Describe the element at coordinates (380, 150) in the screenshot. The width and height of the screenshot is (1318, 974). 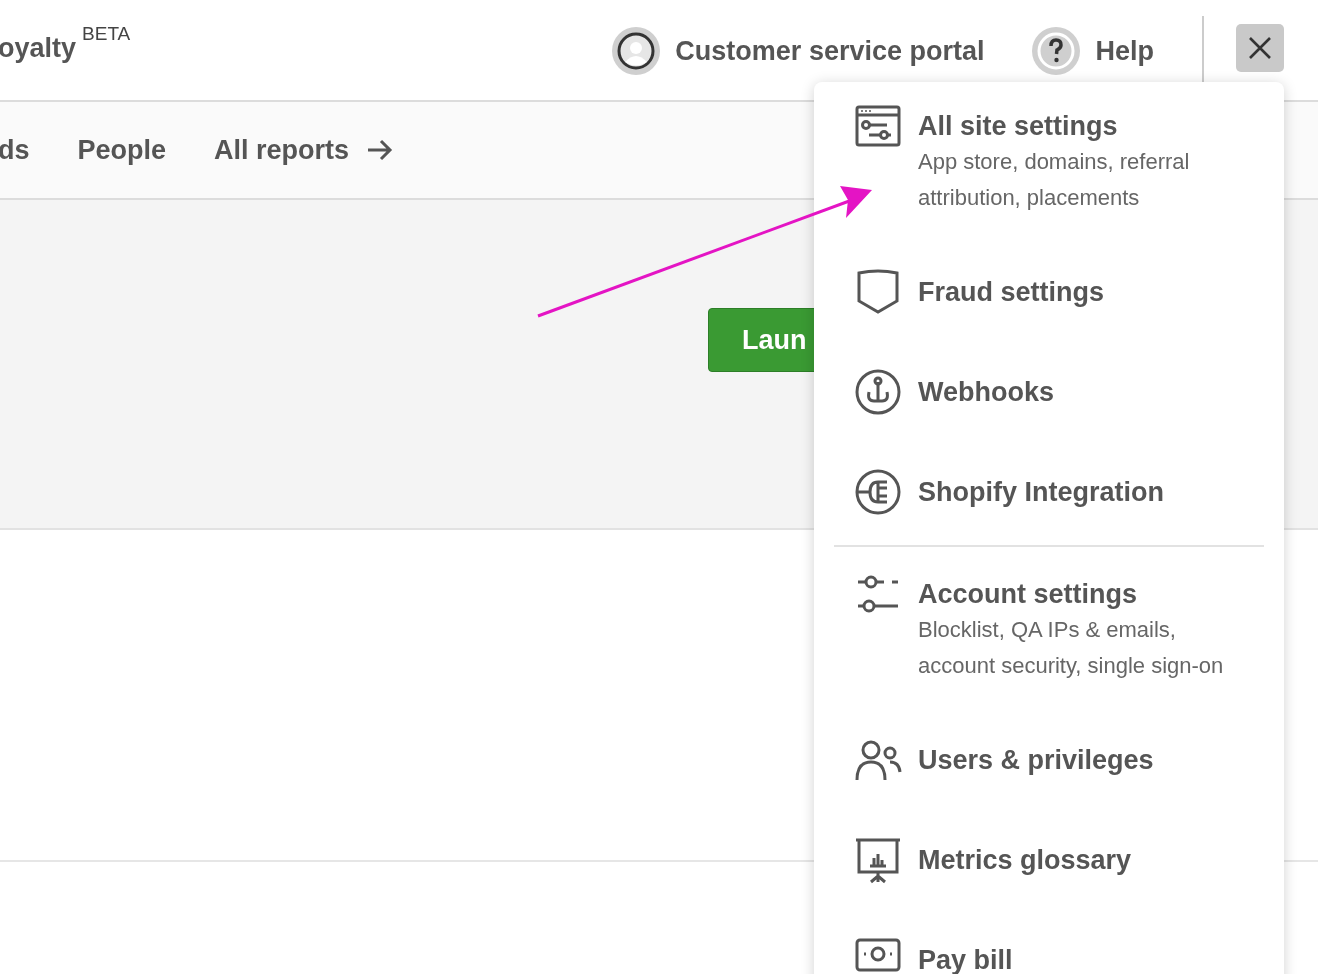
I see `arrow-right-icon` at that location.